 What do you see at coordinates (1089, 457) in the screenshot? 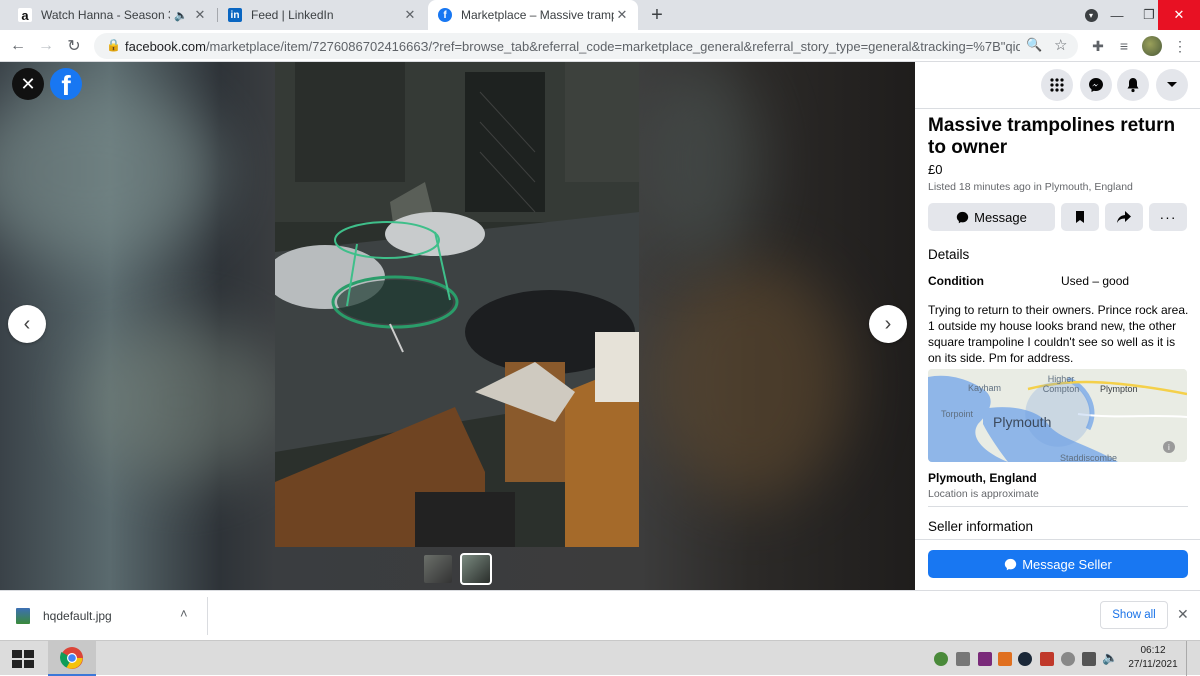
I see `map-label: Staddiscombe` at bounding box center [1089, 457].